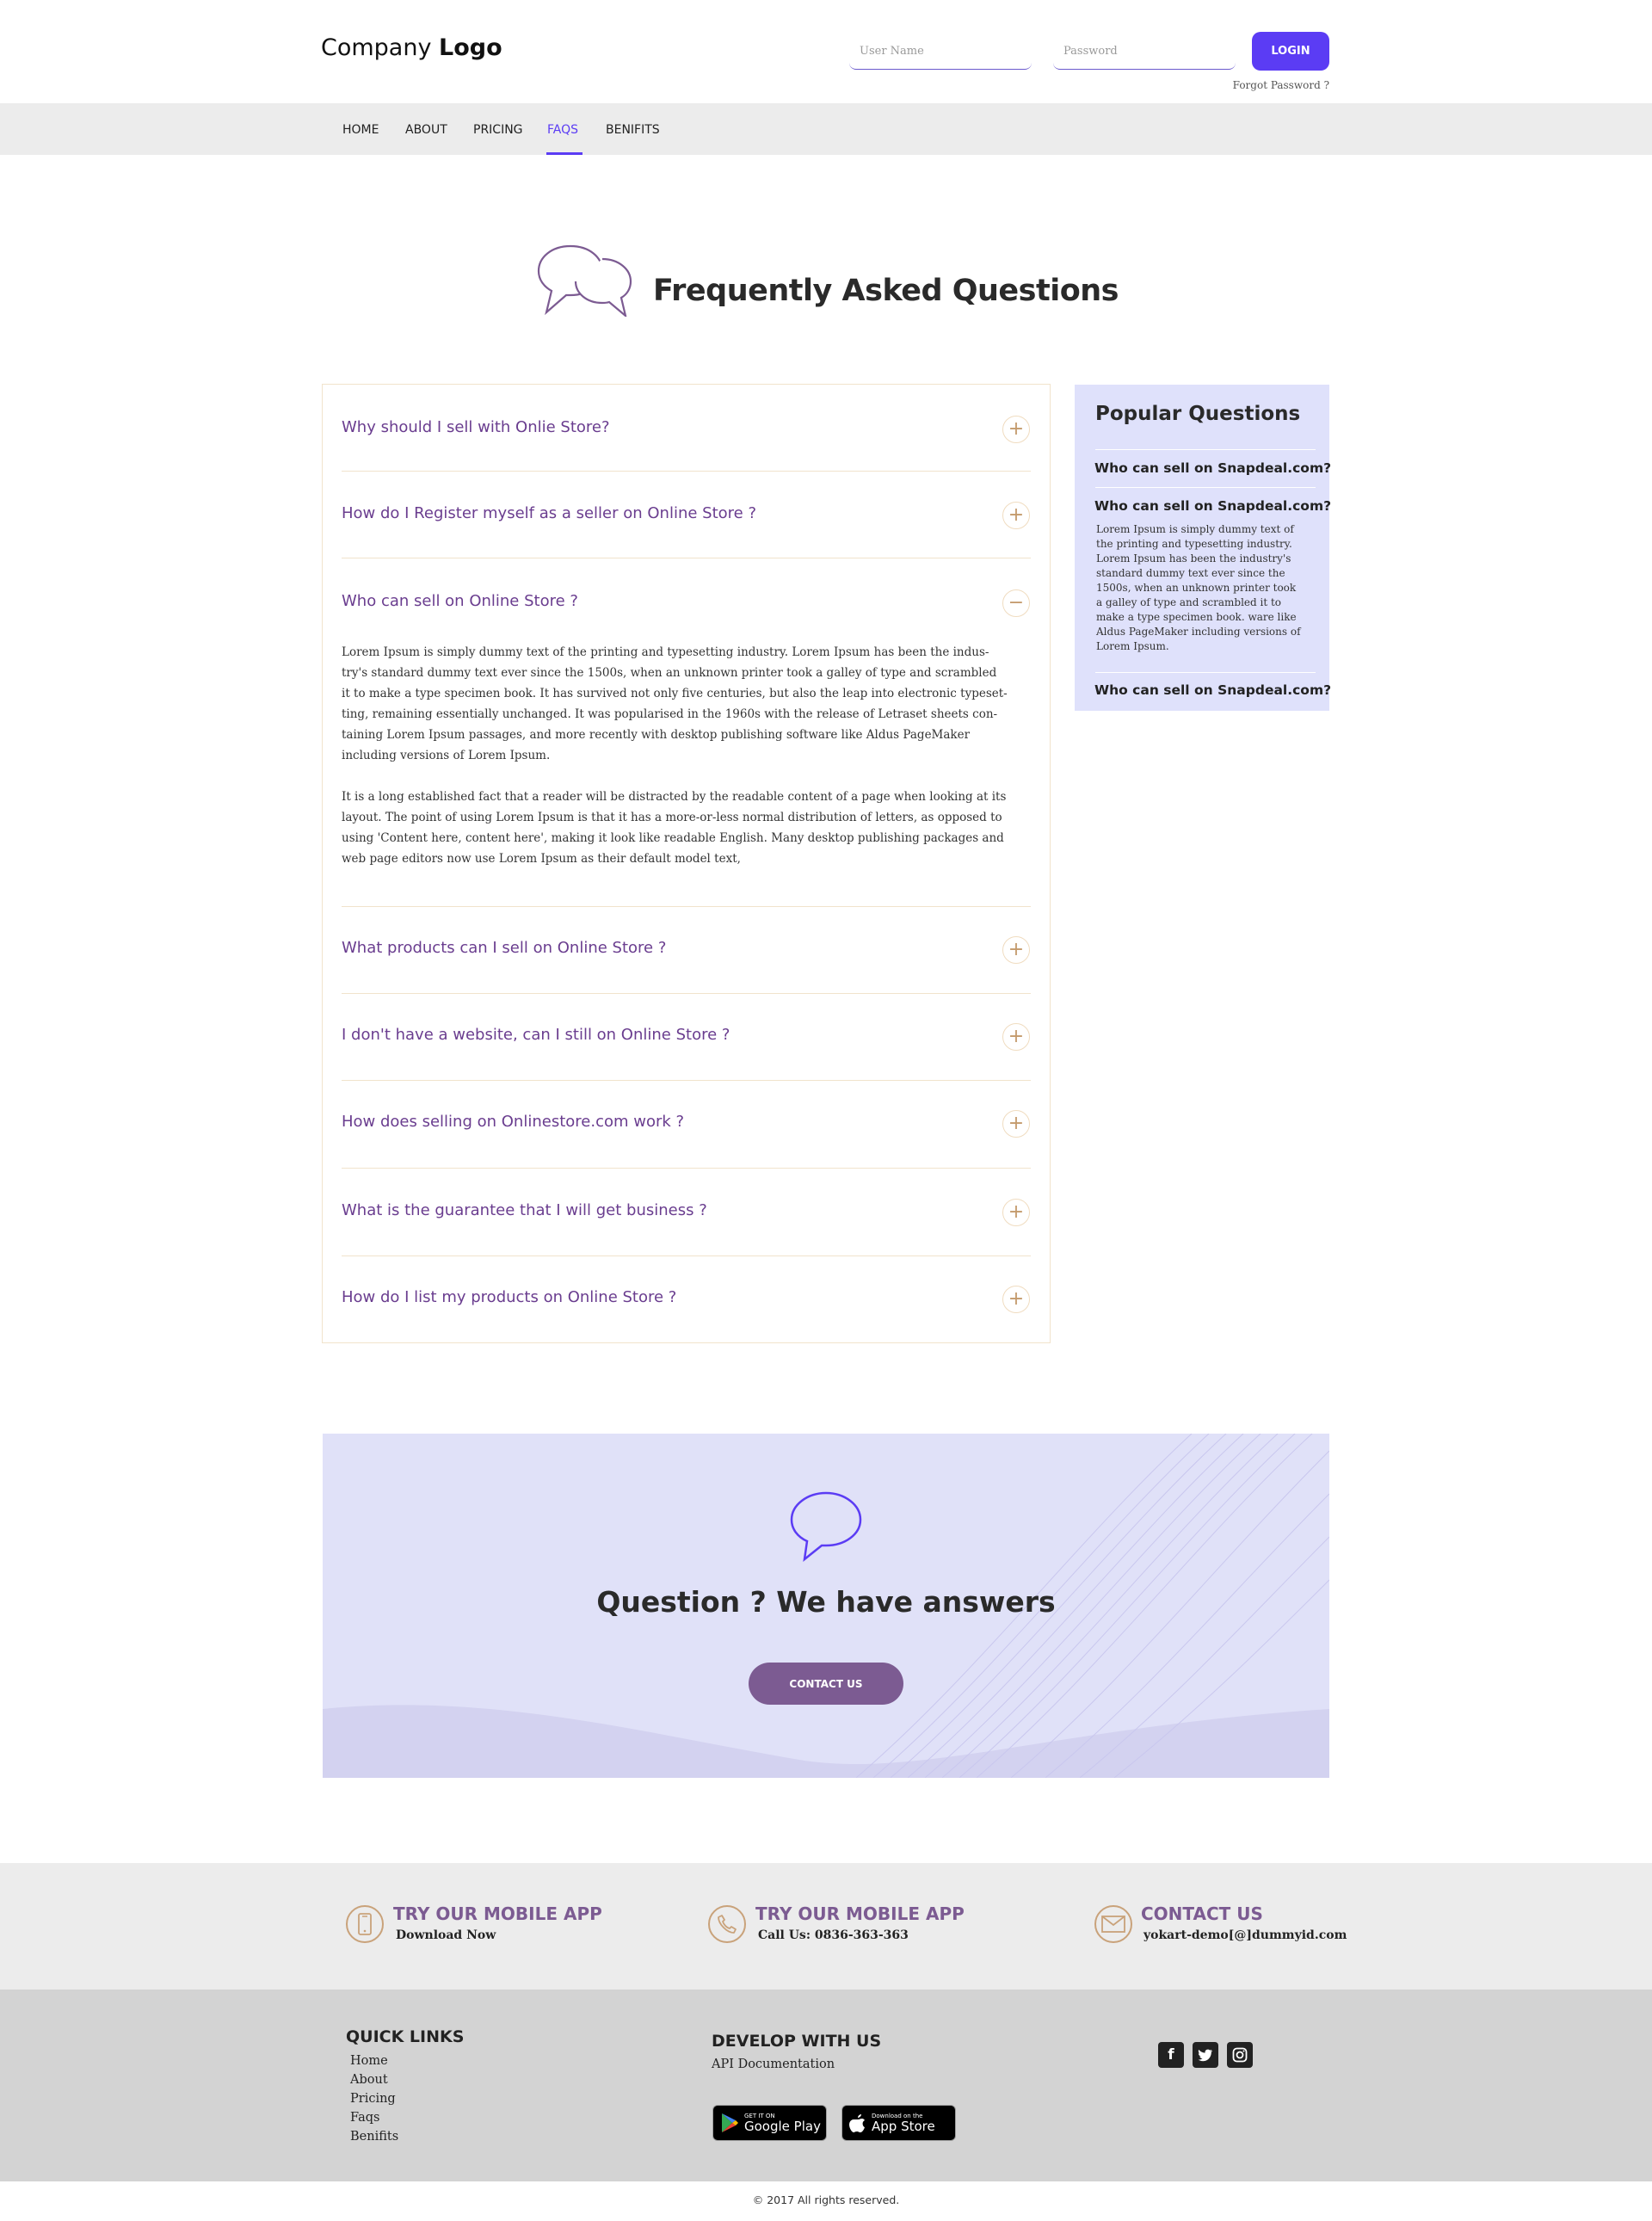 This screenshot has width=1652, height=2221. I want to click on main-nav, so click(826, 129).